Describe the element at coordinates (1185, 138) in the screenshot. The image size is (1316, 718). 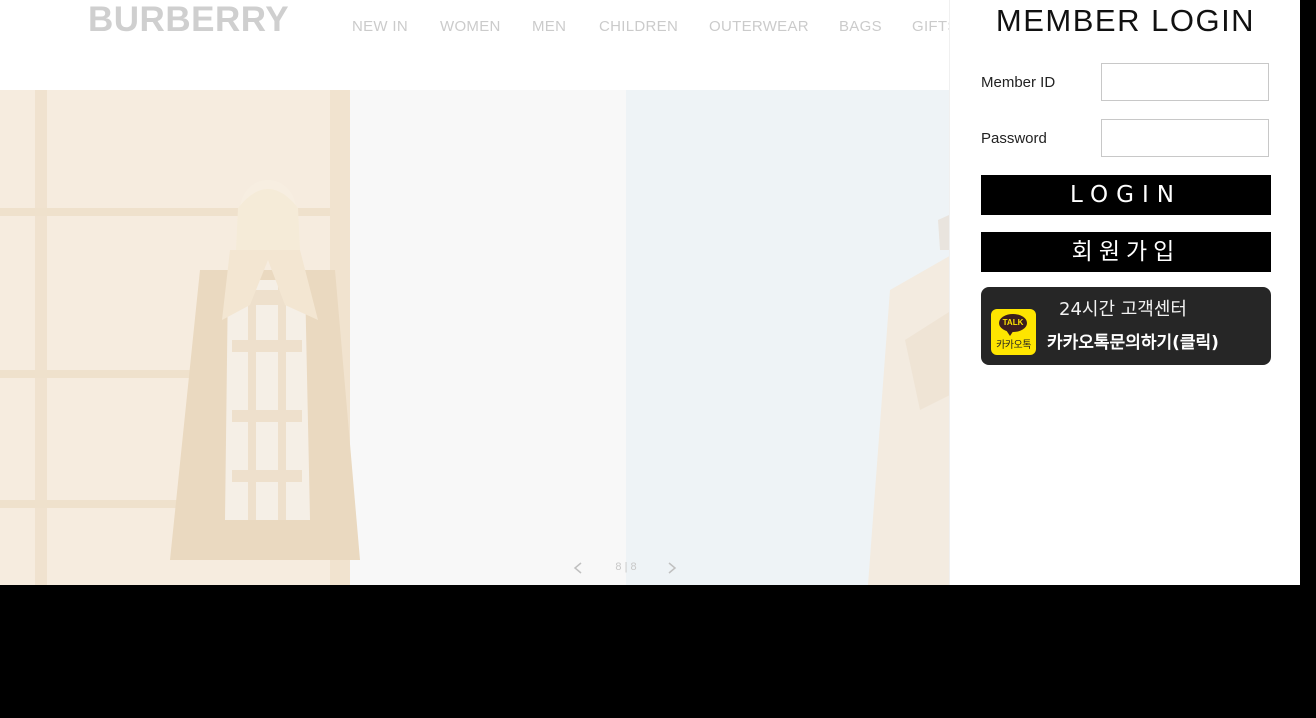
I see `password-input` at that location.